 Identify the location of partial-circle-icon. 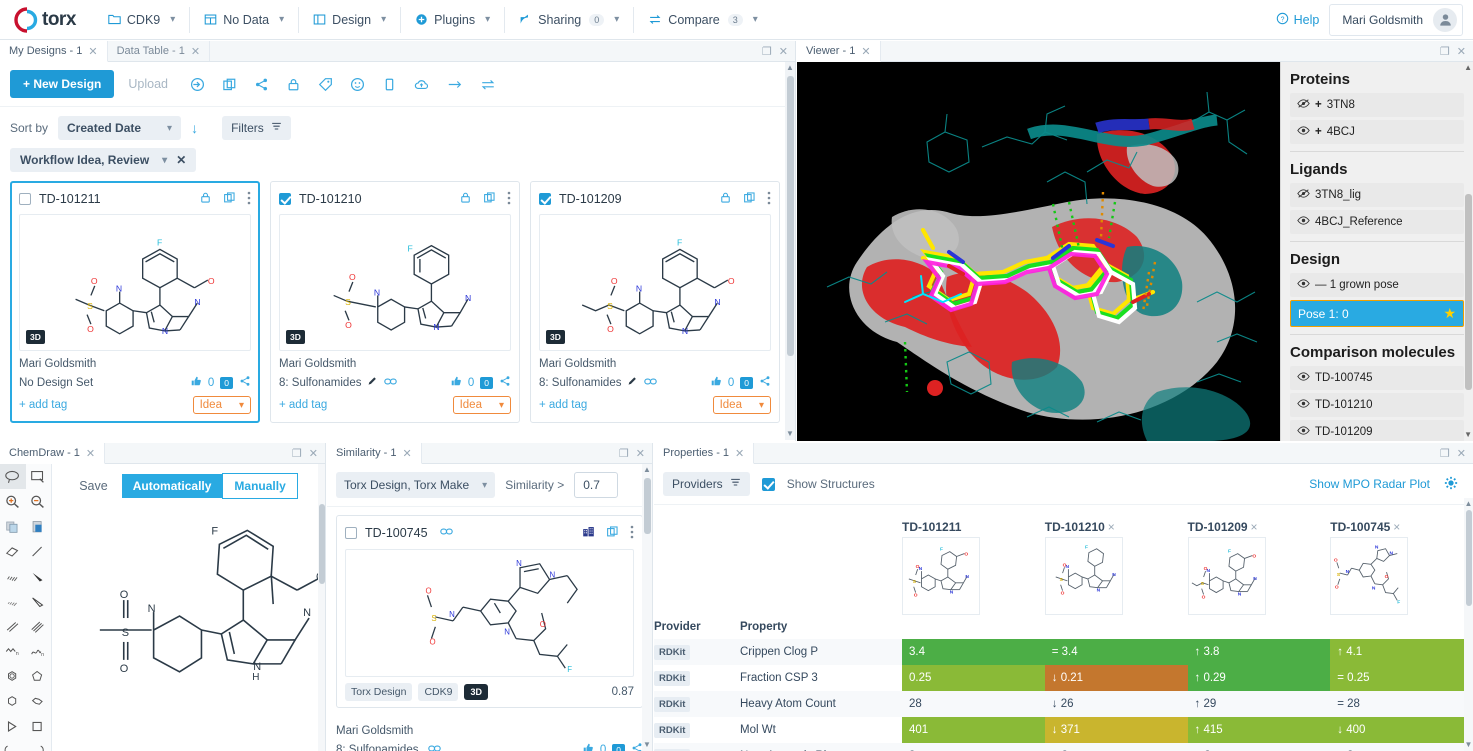
(39, 745).